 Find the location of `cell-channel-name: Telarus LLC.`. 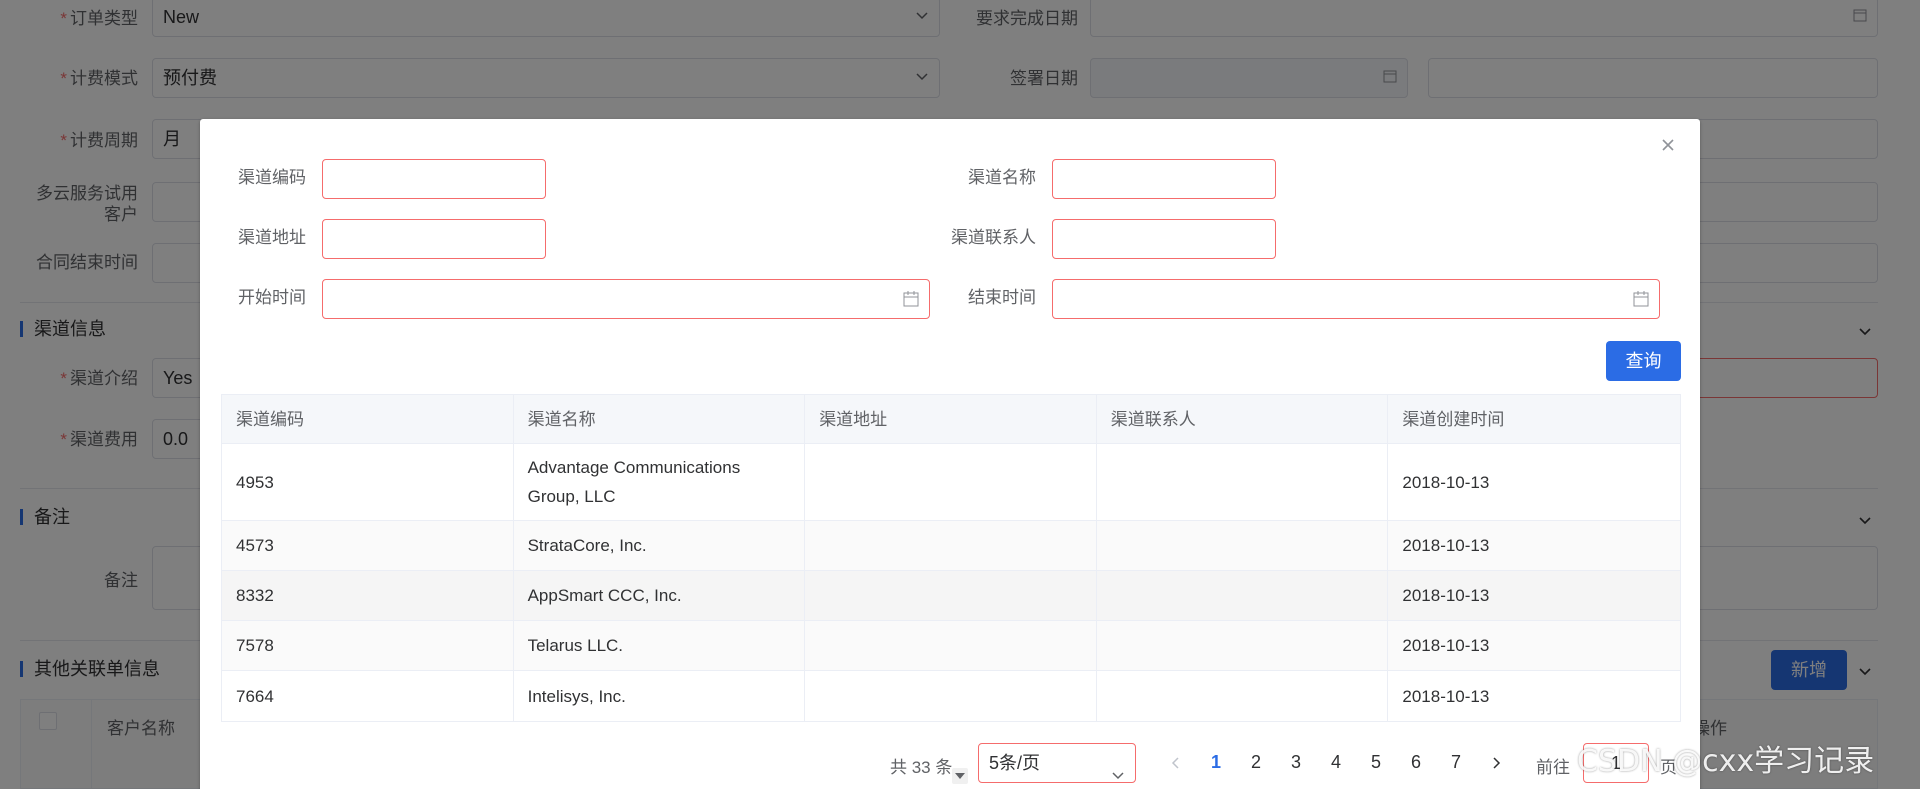

cell-channel-name: Telarus LLC. is located at coordinates (660, 645).